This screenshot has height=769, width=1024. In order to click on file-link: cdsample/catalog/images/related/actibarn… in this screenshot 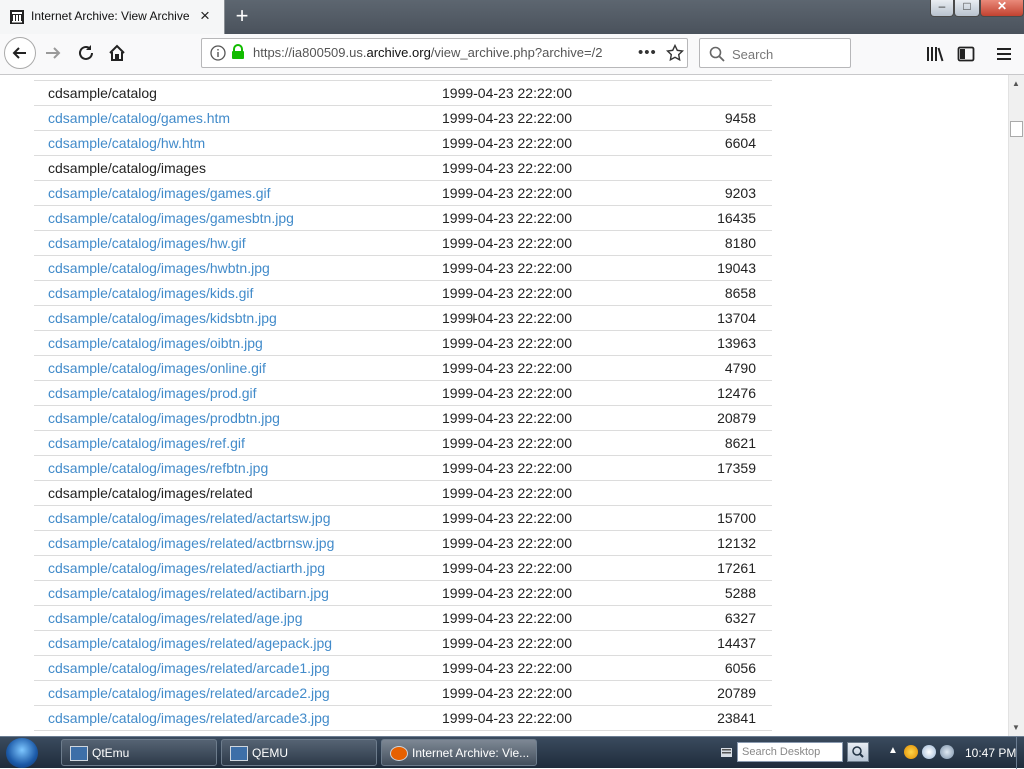, I will do `click(188, 593)`.